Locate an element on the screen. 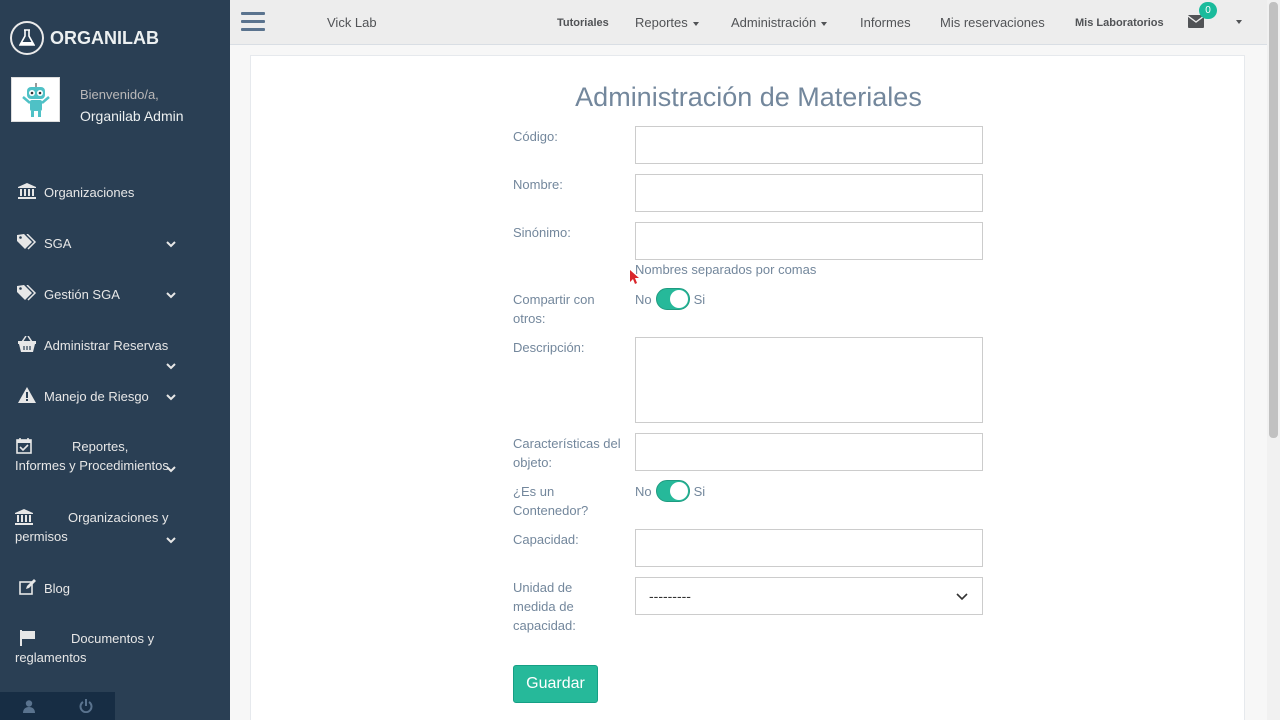  sidebar-item-sga: SGA is located at coordinates (115, 243).